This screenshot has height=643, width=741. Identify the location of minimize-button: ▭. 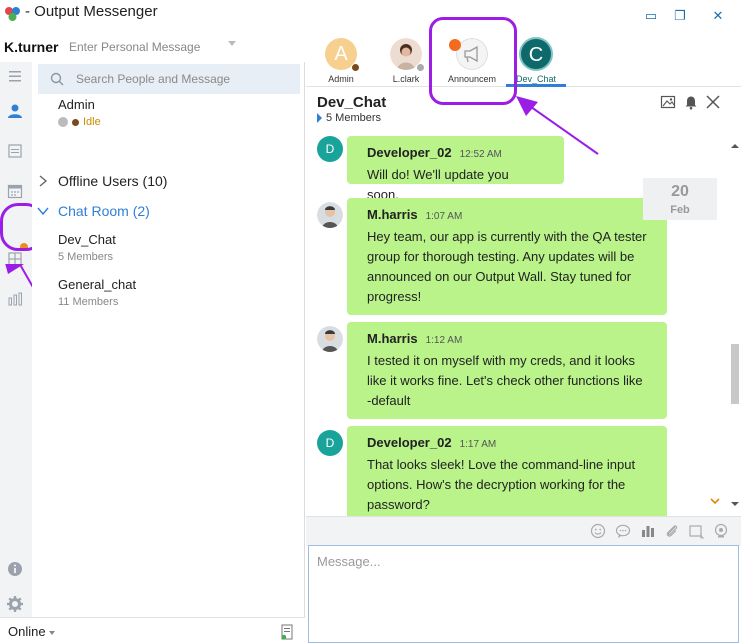
(651, 16).